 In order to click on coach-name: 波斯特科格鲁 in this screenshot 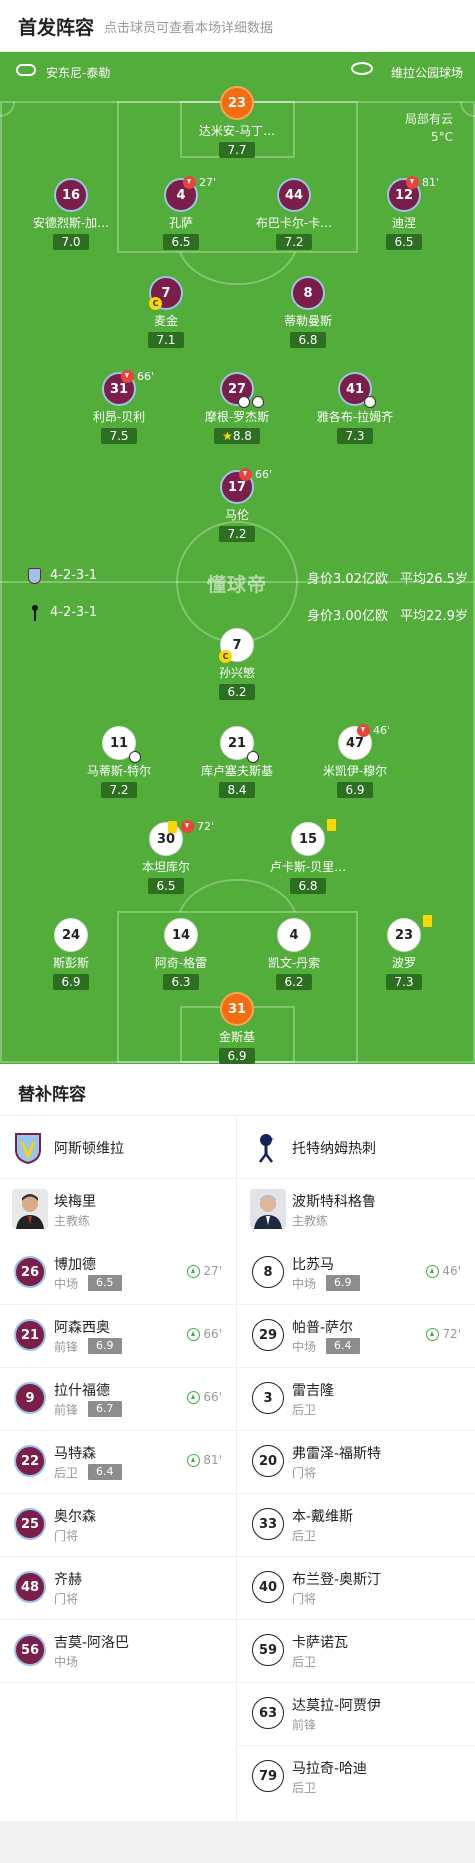, I will do `click(334, 1202)`.